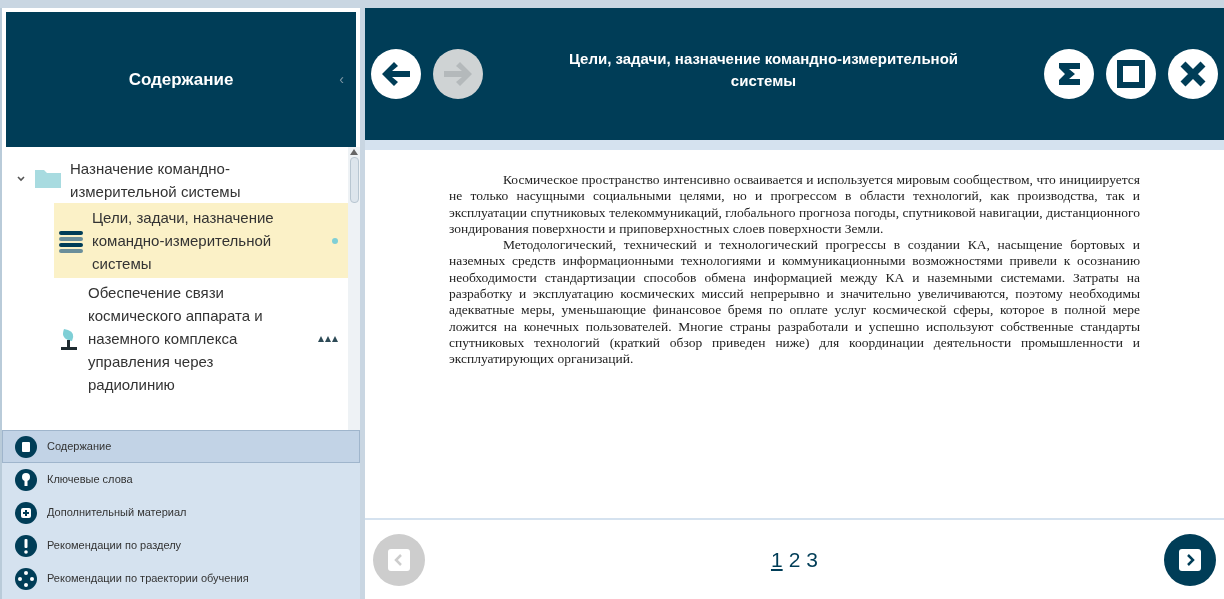  What do you see at coordinates (812, 559) in the screenshot?
I see `page-link: 3` at bounding box center [812, 559].